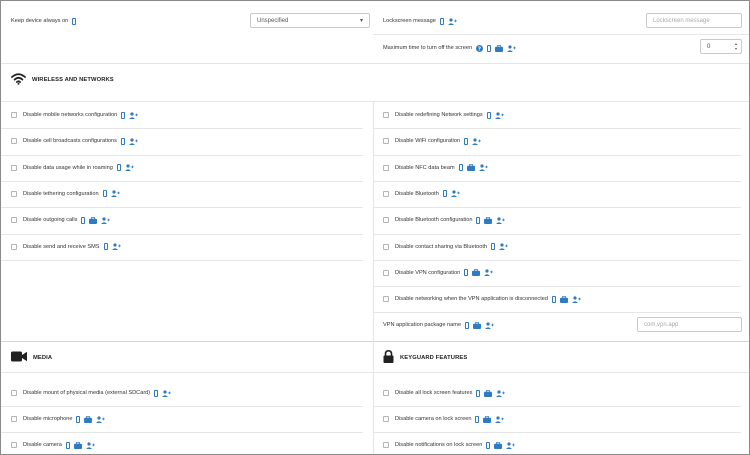 This screenshot has height=455, width=750. I want to click on policy-label: Disable Bluetooth, so click(417, 193).